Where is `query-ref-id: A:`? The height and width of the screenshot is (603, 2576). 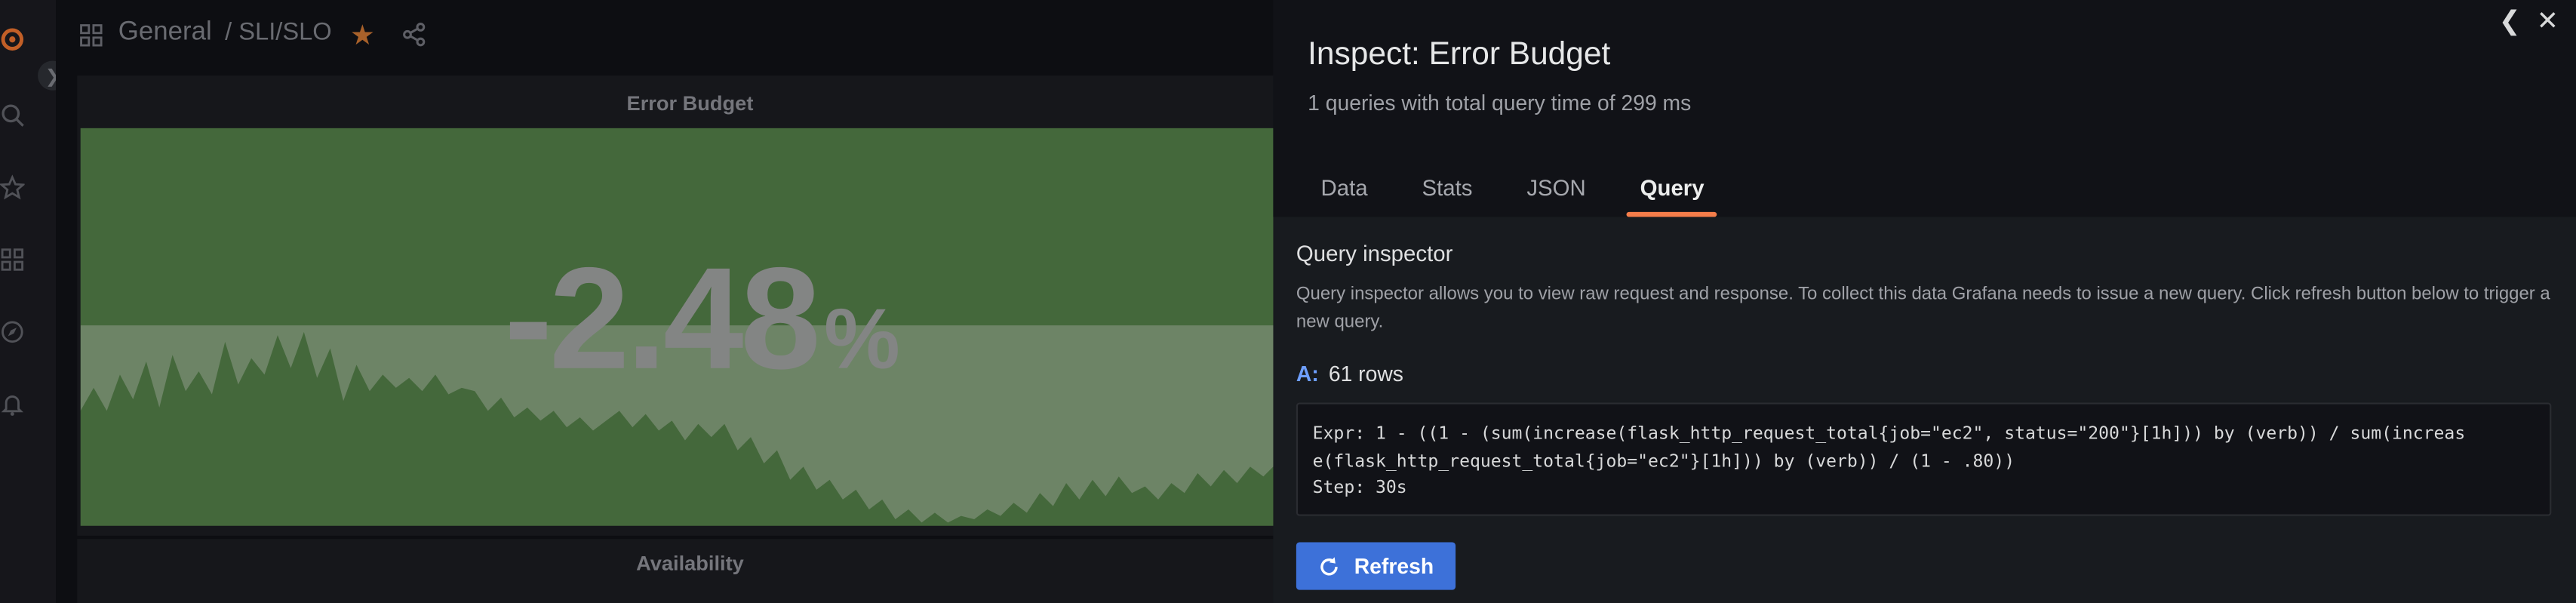
query-ref-id: A: is located at coordinates (1307, 373).